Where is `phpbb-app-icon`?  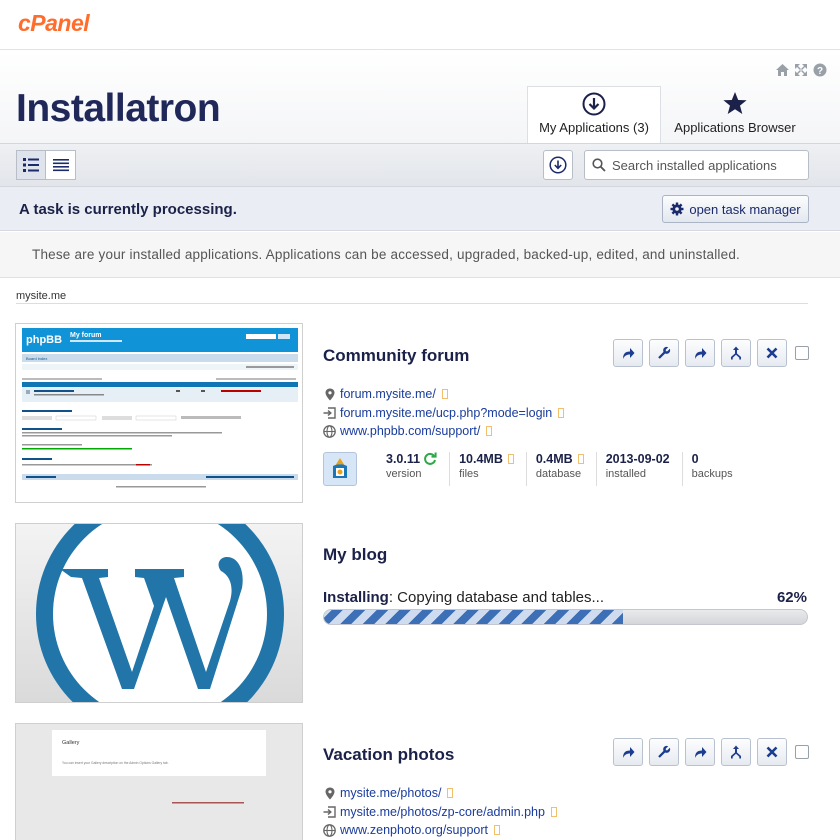 phpbb-app-icon is located at coordinates (340, 469).